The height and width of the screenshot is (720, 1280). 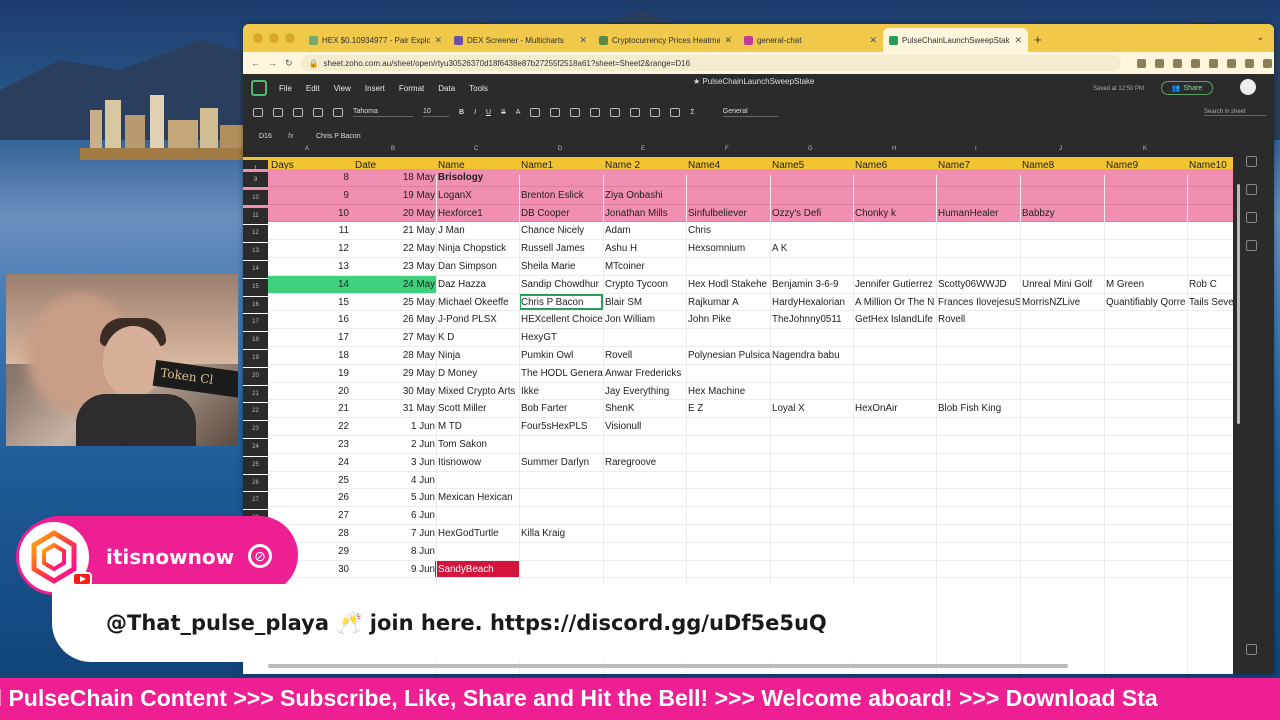 I want to click on cell-name: Frances IlovejesuS, so click(x=979, y=302).